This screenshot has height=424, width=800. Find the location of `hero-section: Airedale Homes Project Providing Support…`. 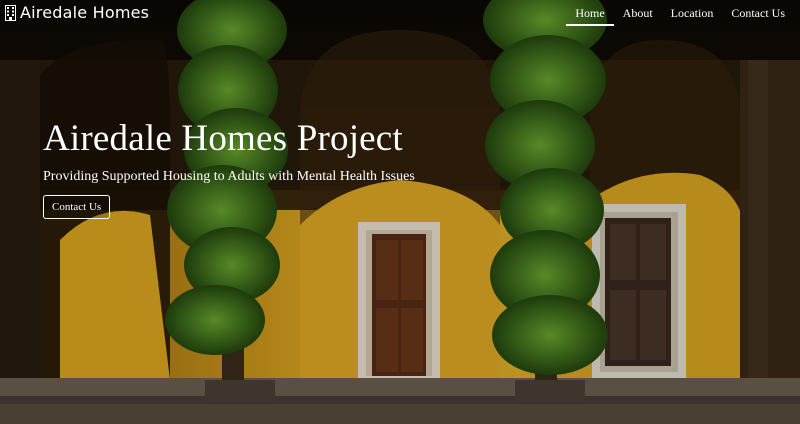

hero-section: Airedale Homes Project Providing Support… is located at coordinates (229, 168).